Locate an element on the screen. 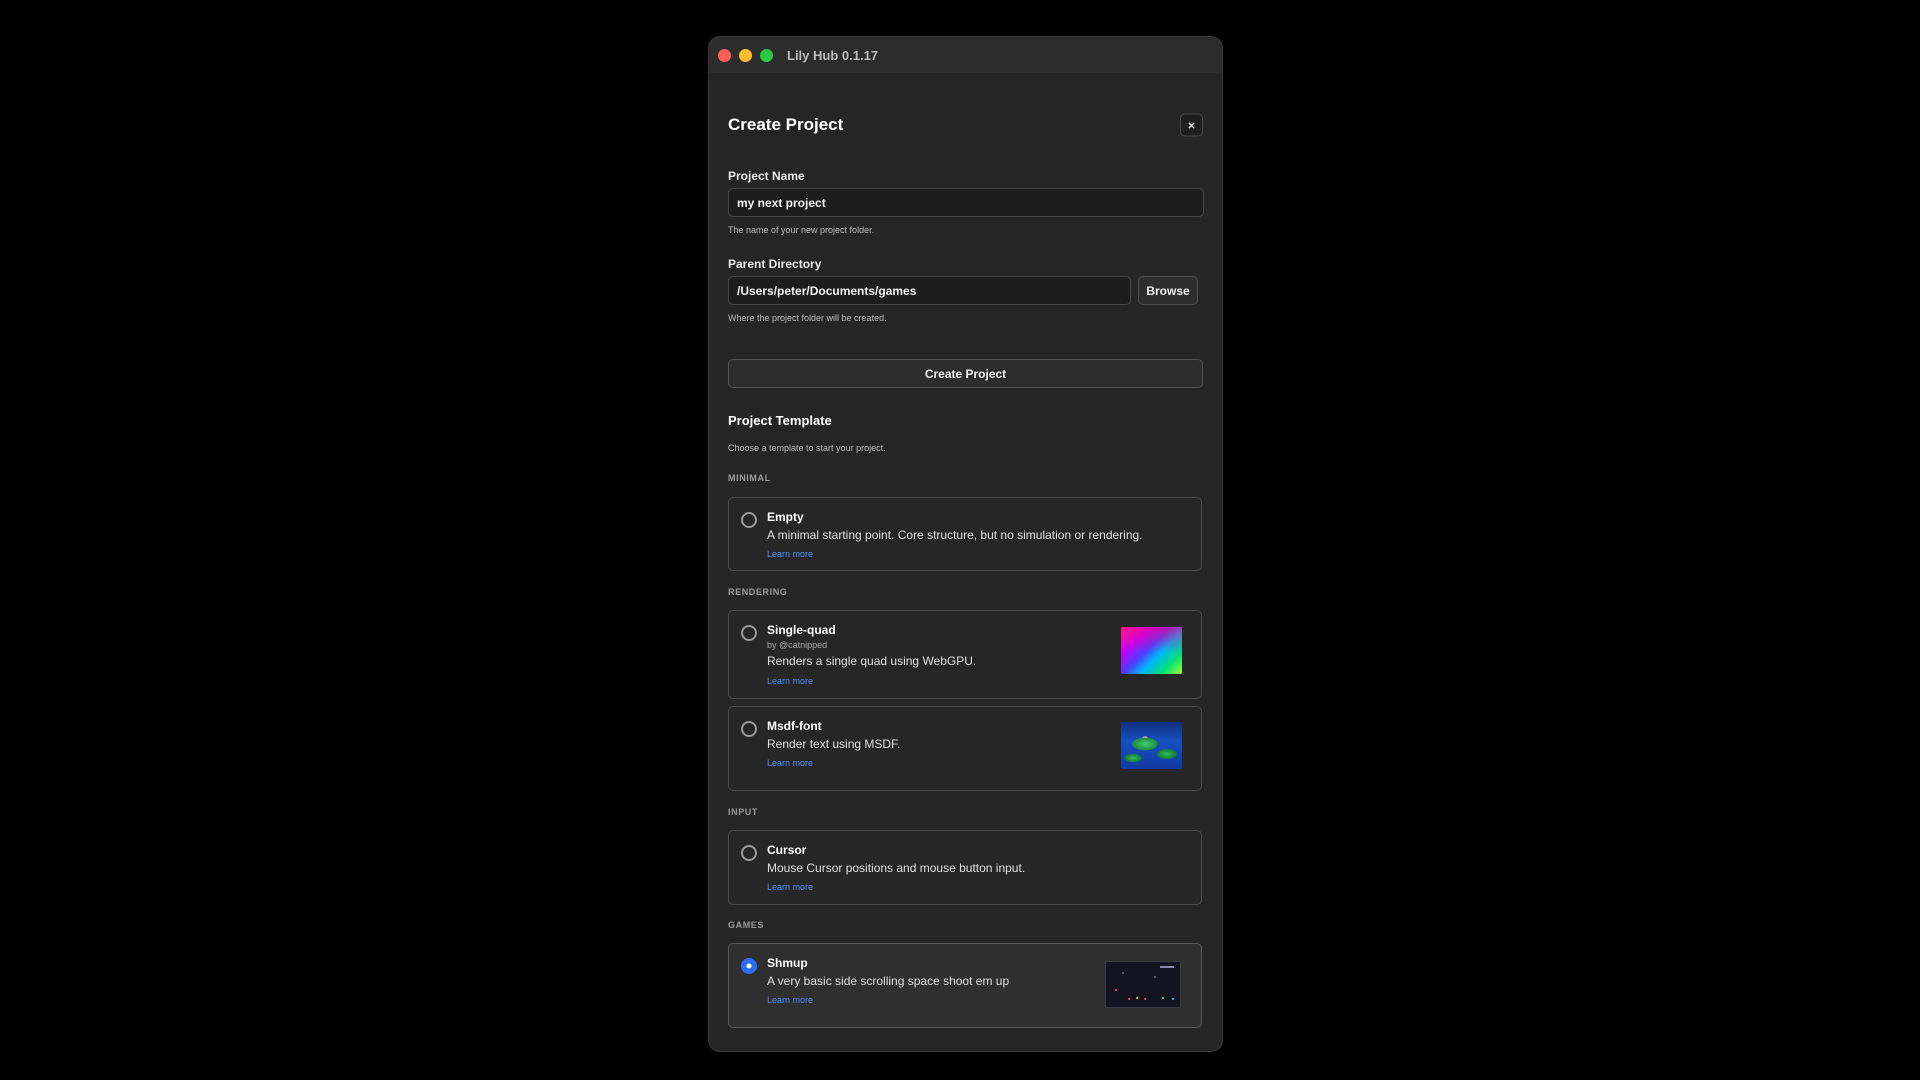 The width and height of the screenshot is (1920, 1080). project-name-label: Project Name is located at coordinates (766, 176).